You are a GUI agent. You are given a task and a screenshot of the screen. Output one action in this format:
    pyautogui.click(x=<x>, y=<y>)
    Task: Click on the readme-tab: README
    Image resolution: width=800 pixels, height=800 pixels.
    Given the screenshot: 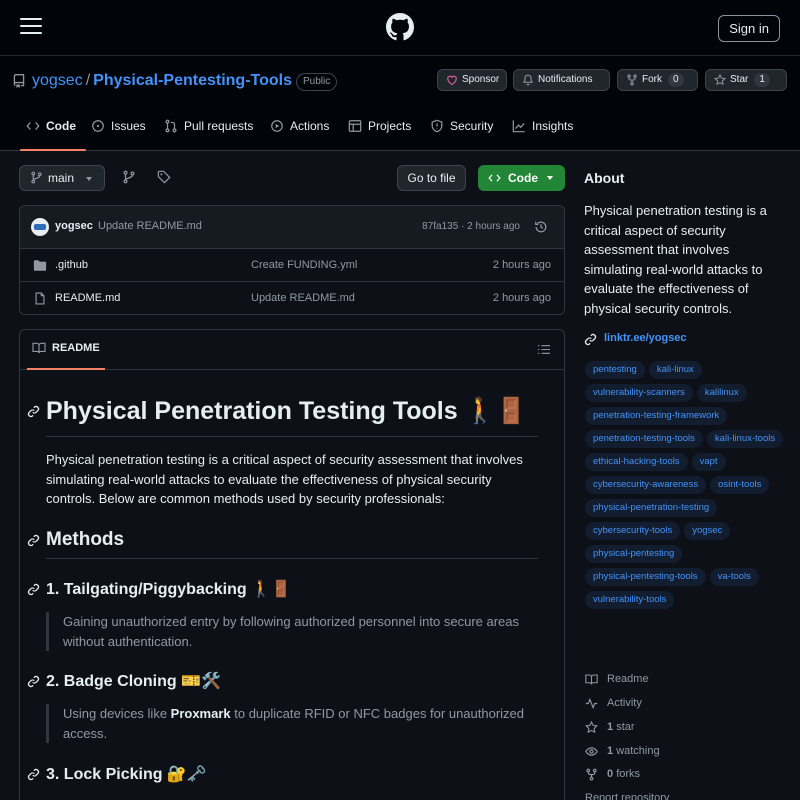 What is the action you would take?
    pyautogui.click(x=66, y=348)
    